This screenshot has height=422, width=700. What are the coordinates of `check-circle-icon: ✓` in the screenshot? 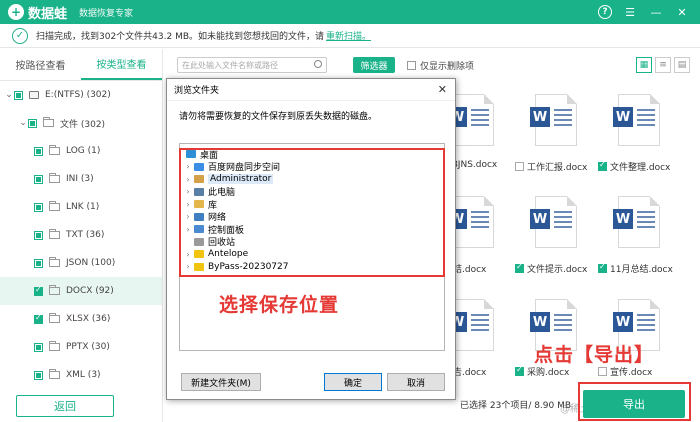 It's located at (20, 35).